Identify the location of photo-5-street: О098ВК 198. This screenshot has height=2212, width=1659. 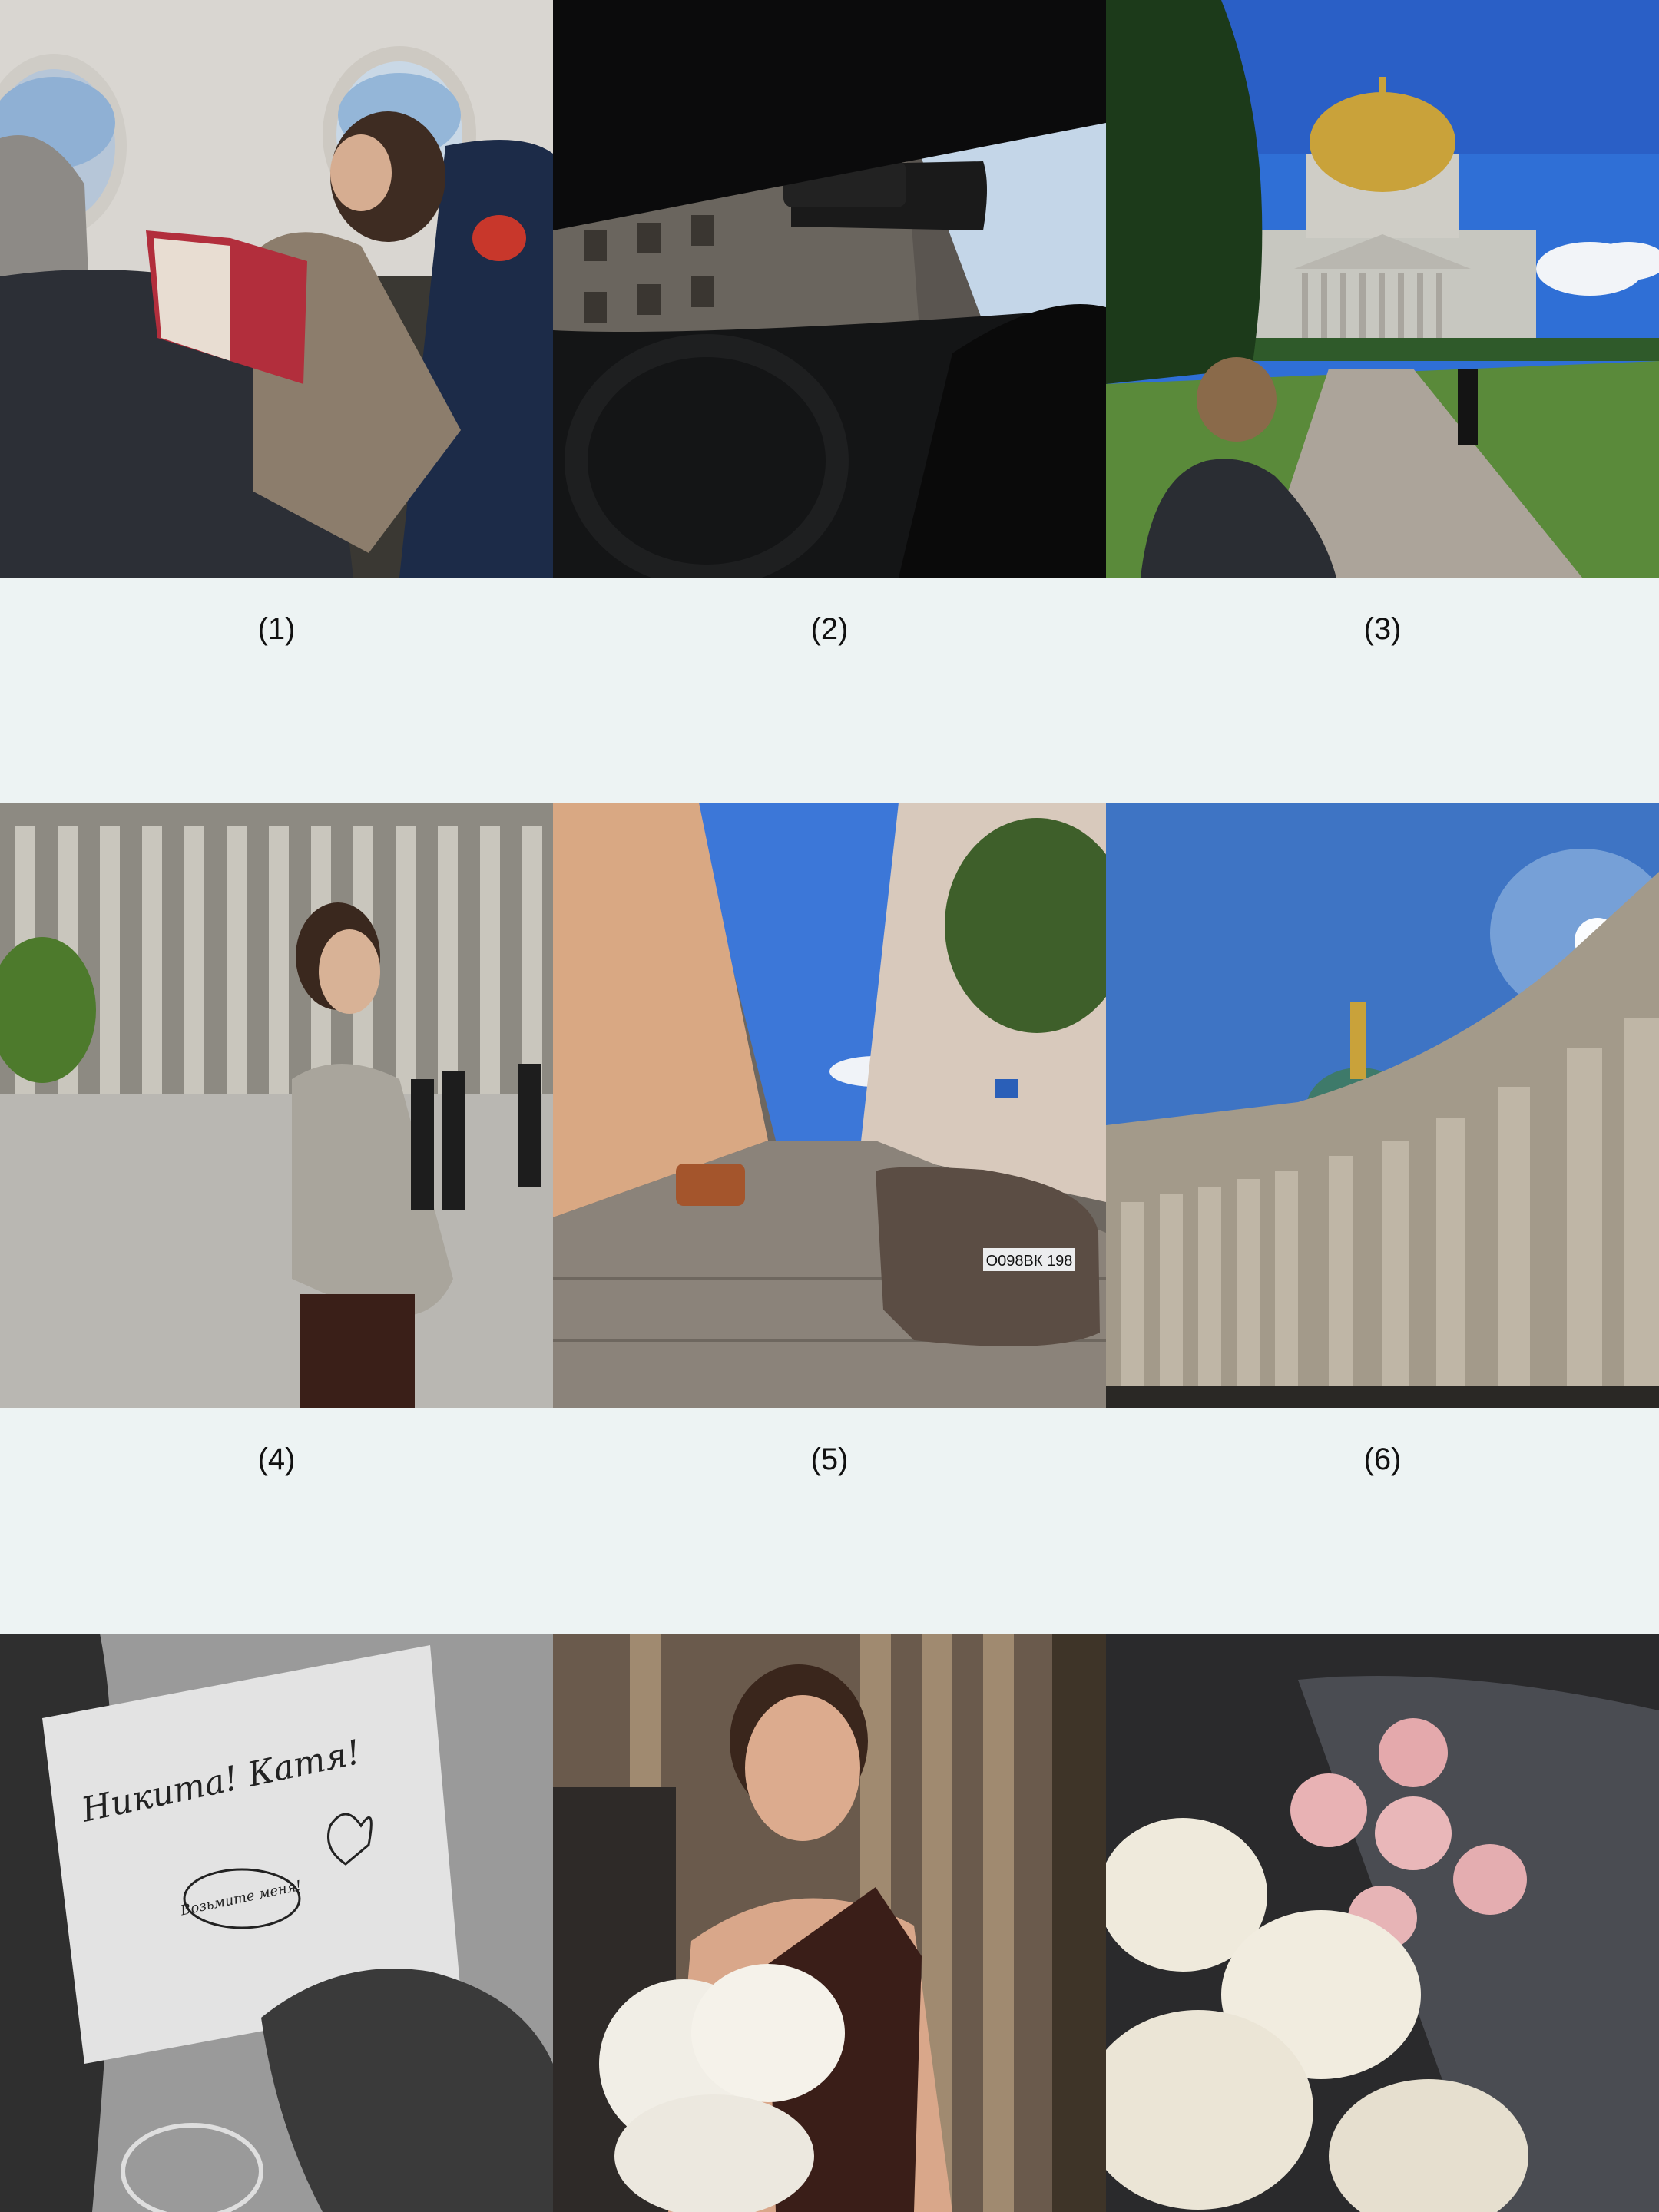
(829, 1105).